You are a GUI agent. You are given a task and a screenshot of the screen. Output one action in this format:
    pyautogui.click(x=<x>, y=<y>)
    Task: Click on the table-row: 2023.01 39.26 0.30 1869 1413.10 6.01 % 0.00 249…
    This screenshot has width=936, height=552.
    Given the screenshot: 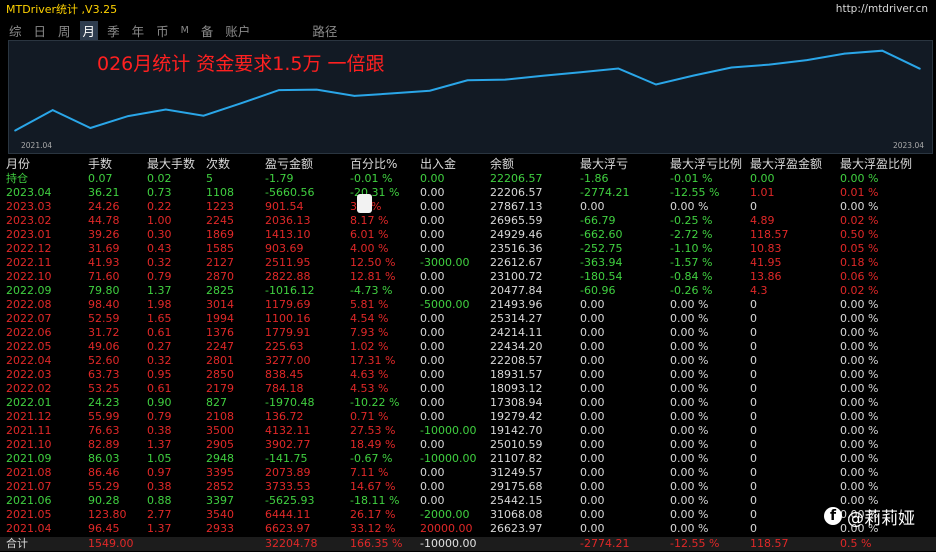 What is the action you would take?
    pyautogui.click(x=468, y=235)
    